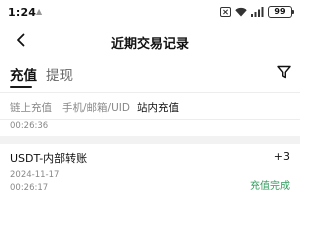  Describe the element at coordinates (149, 44) in the screenshot. I see `page-title: 近期交易记录` at that location.